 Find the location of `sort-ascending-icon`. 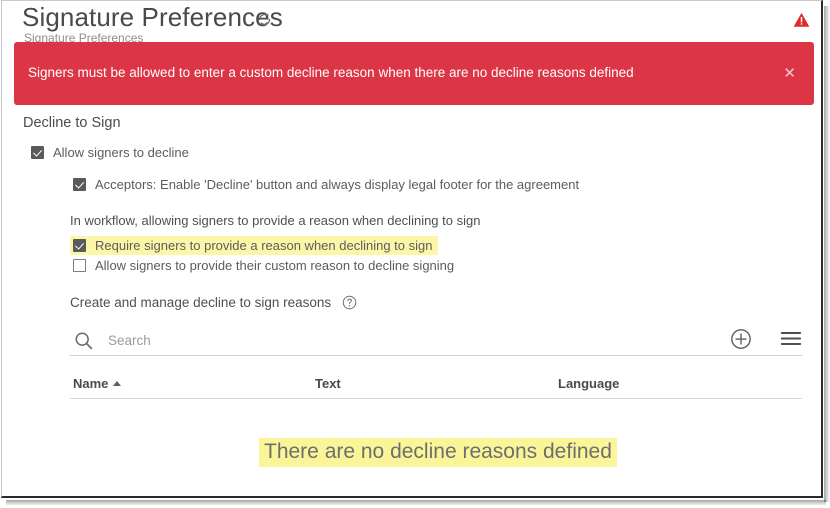

sort-ascending-icon is located at coordinates (117, 383).